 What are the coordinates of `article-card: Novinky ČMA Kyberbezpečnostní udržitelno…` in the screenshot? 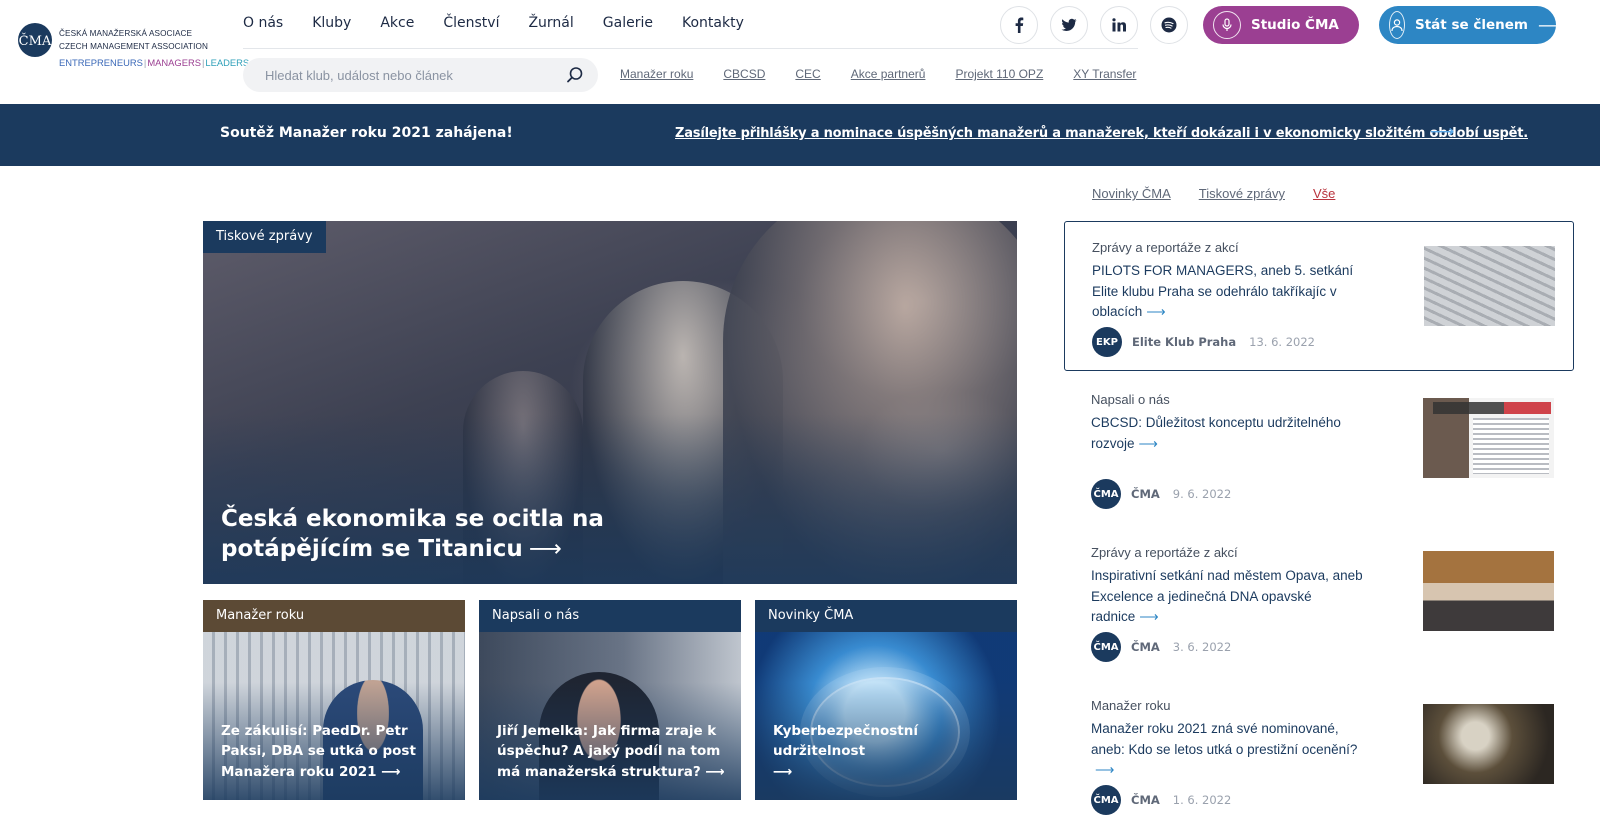 It's located at (886, 700).